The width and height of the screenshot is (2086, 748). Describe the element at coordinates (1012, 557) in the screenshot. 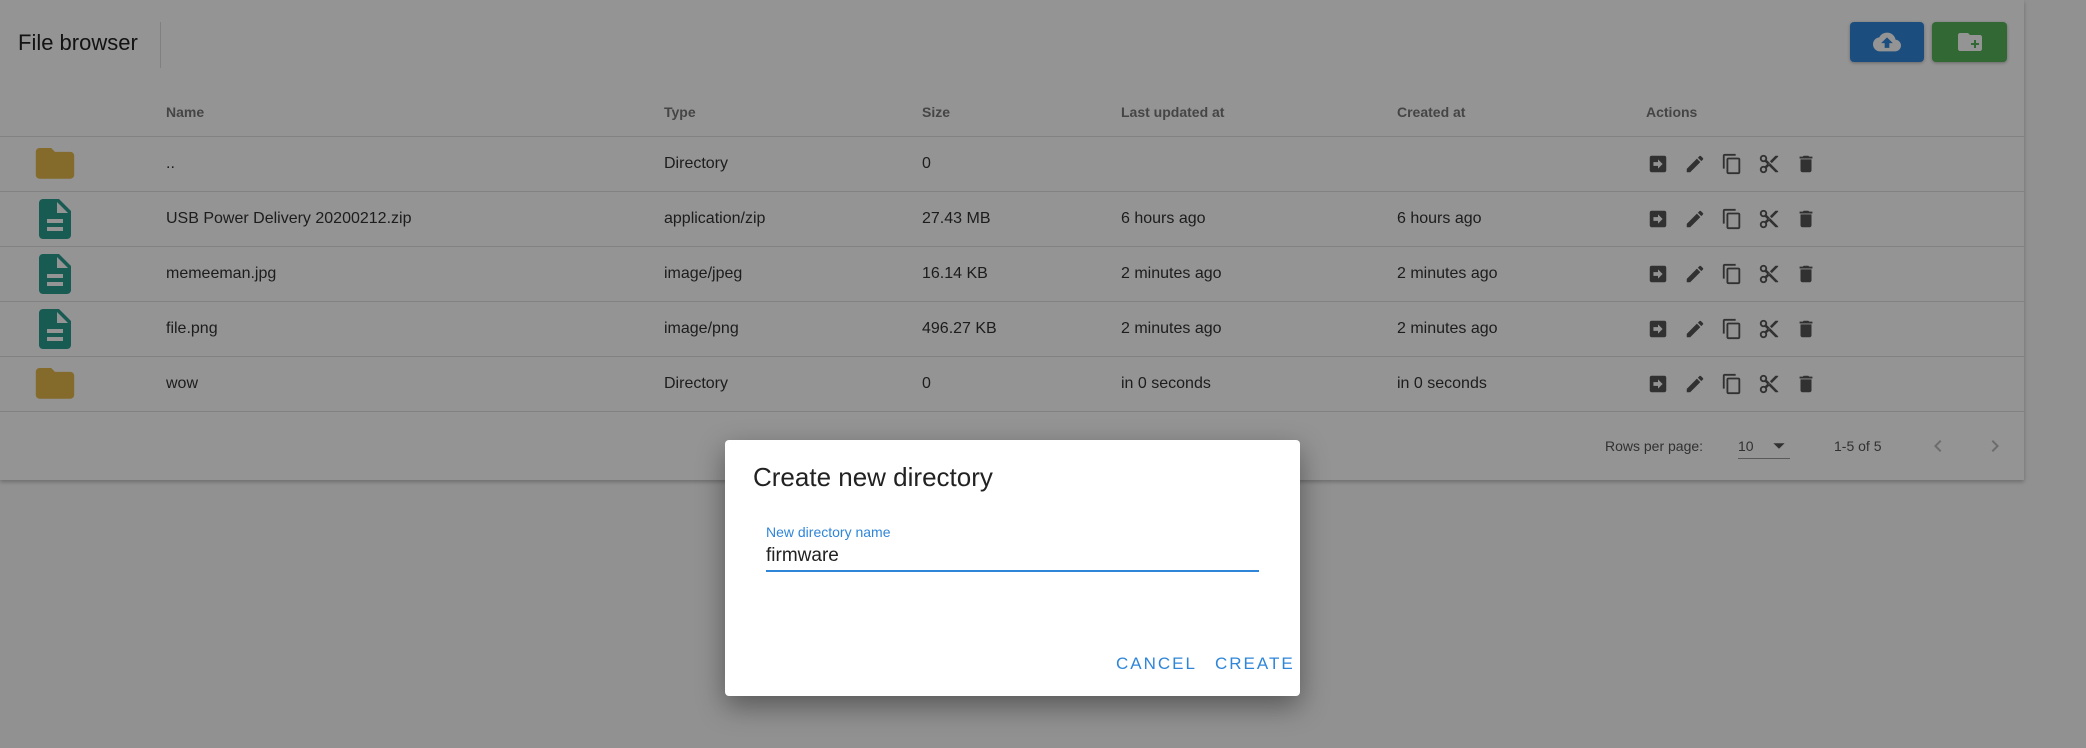

I see `directory-name-input` at that location.